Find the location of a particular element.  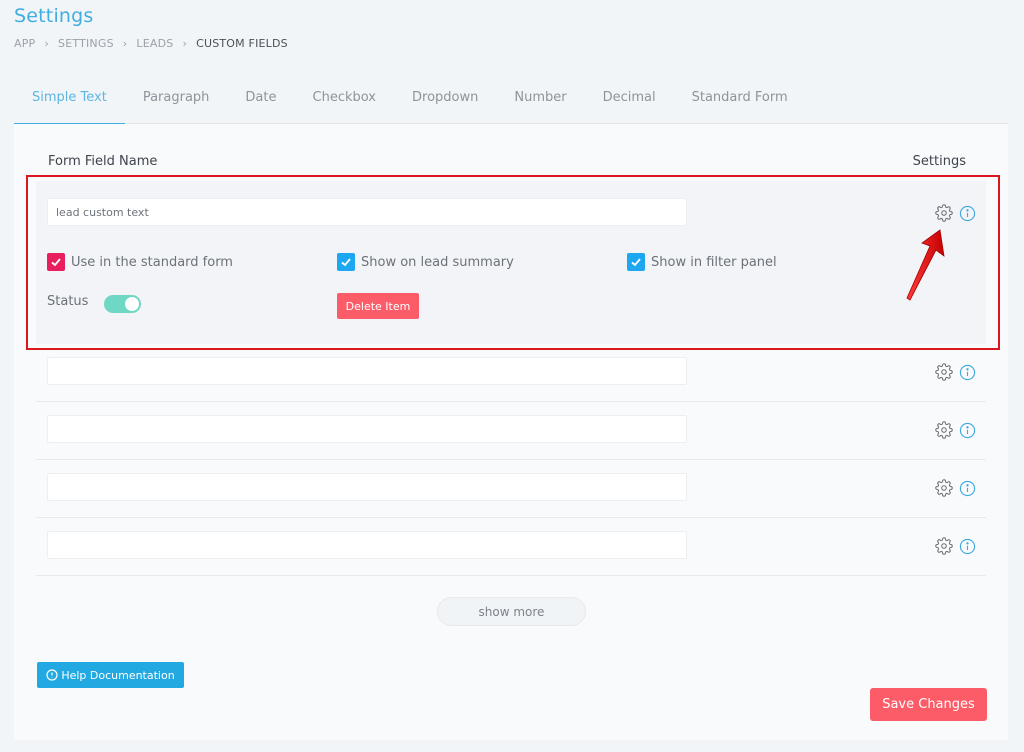

use-in-standard-form-checkbox: Use in the standard form is located at coordinates (140, 262).